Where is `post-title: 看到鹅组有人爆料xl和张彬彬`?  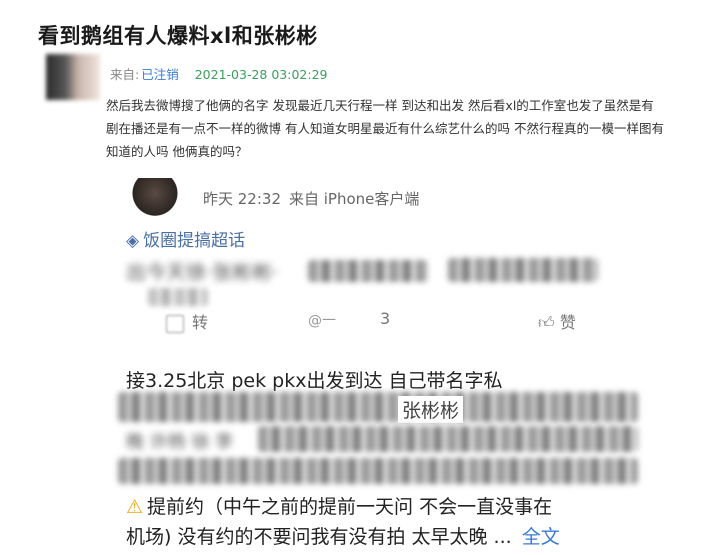
post-title: 看到鹅组有人爆料xl和张彬彬 is located at coordinates (178, 36).